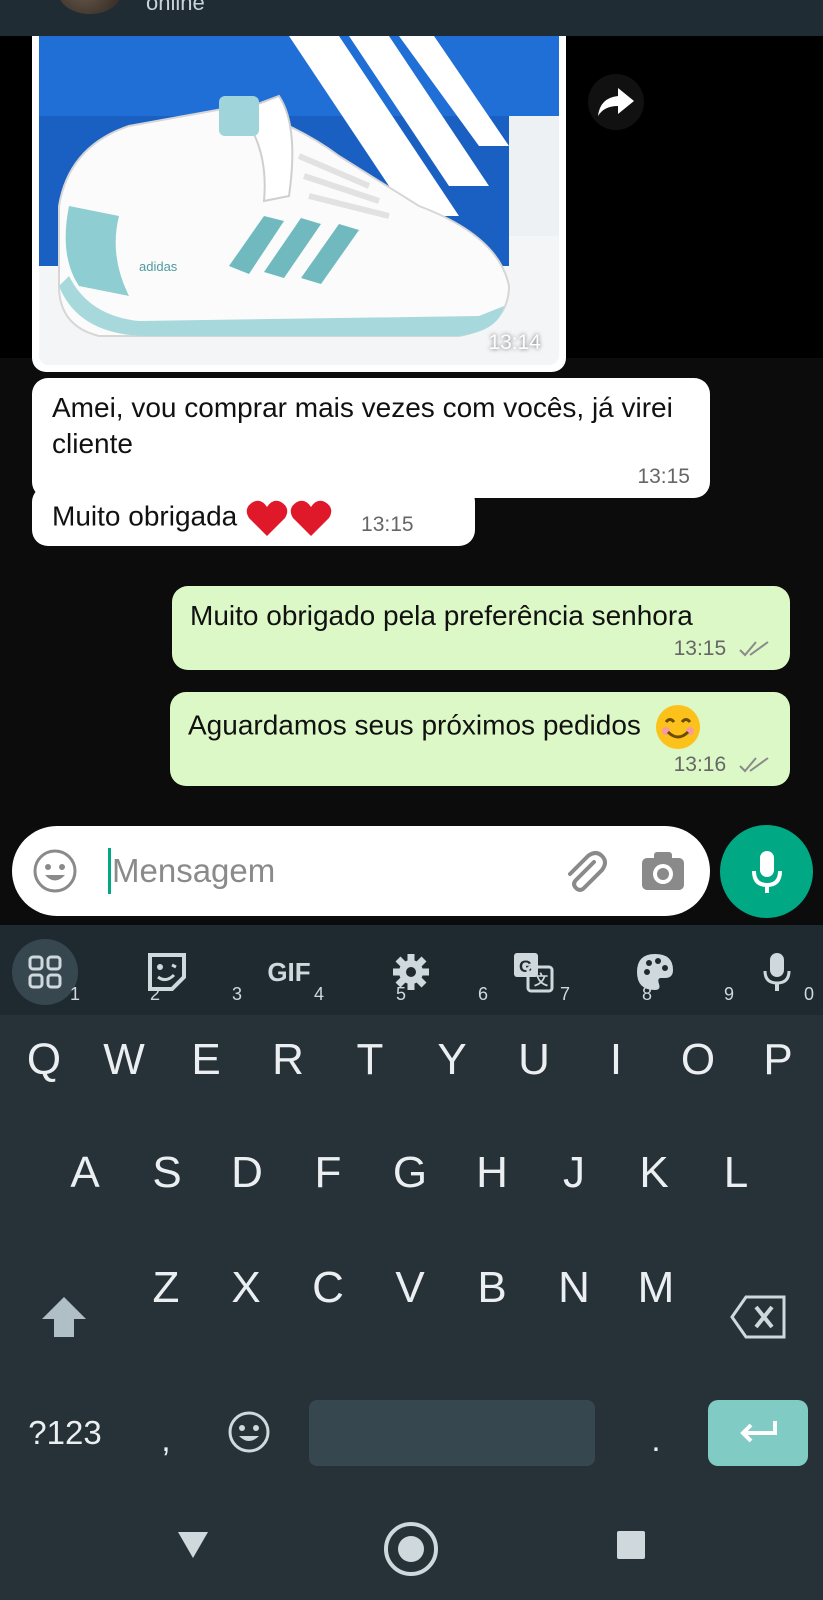  What do you see at coordinates (370, 1045) in the screenshot?
I see `key-t: T5` at bounding box center [370, 1045].